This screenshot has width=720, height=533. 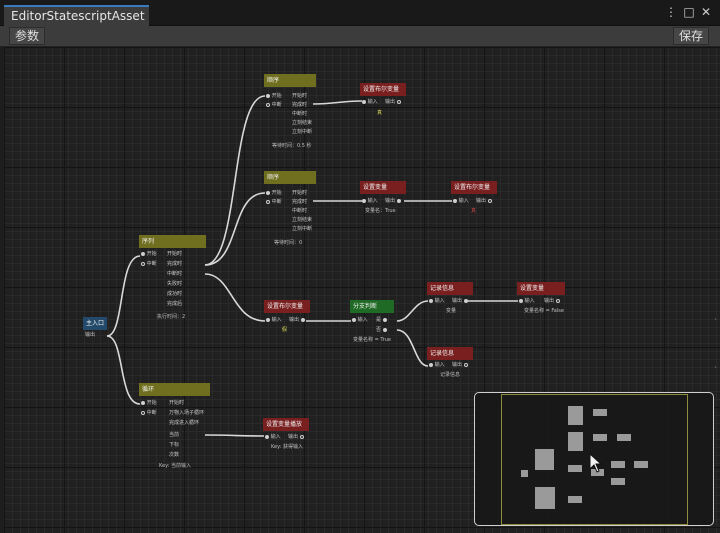 I want to click on branch-node: 分支判断 输入 是 否 变量名称 = True, so click(x=372, y=321).